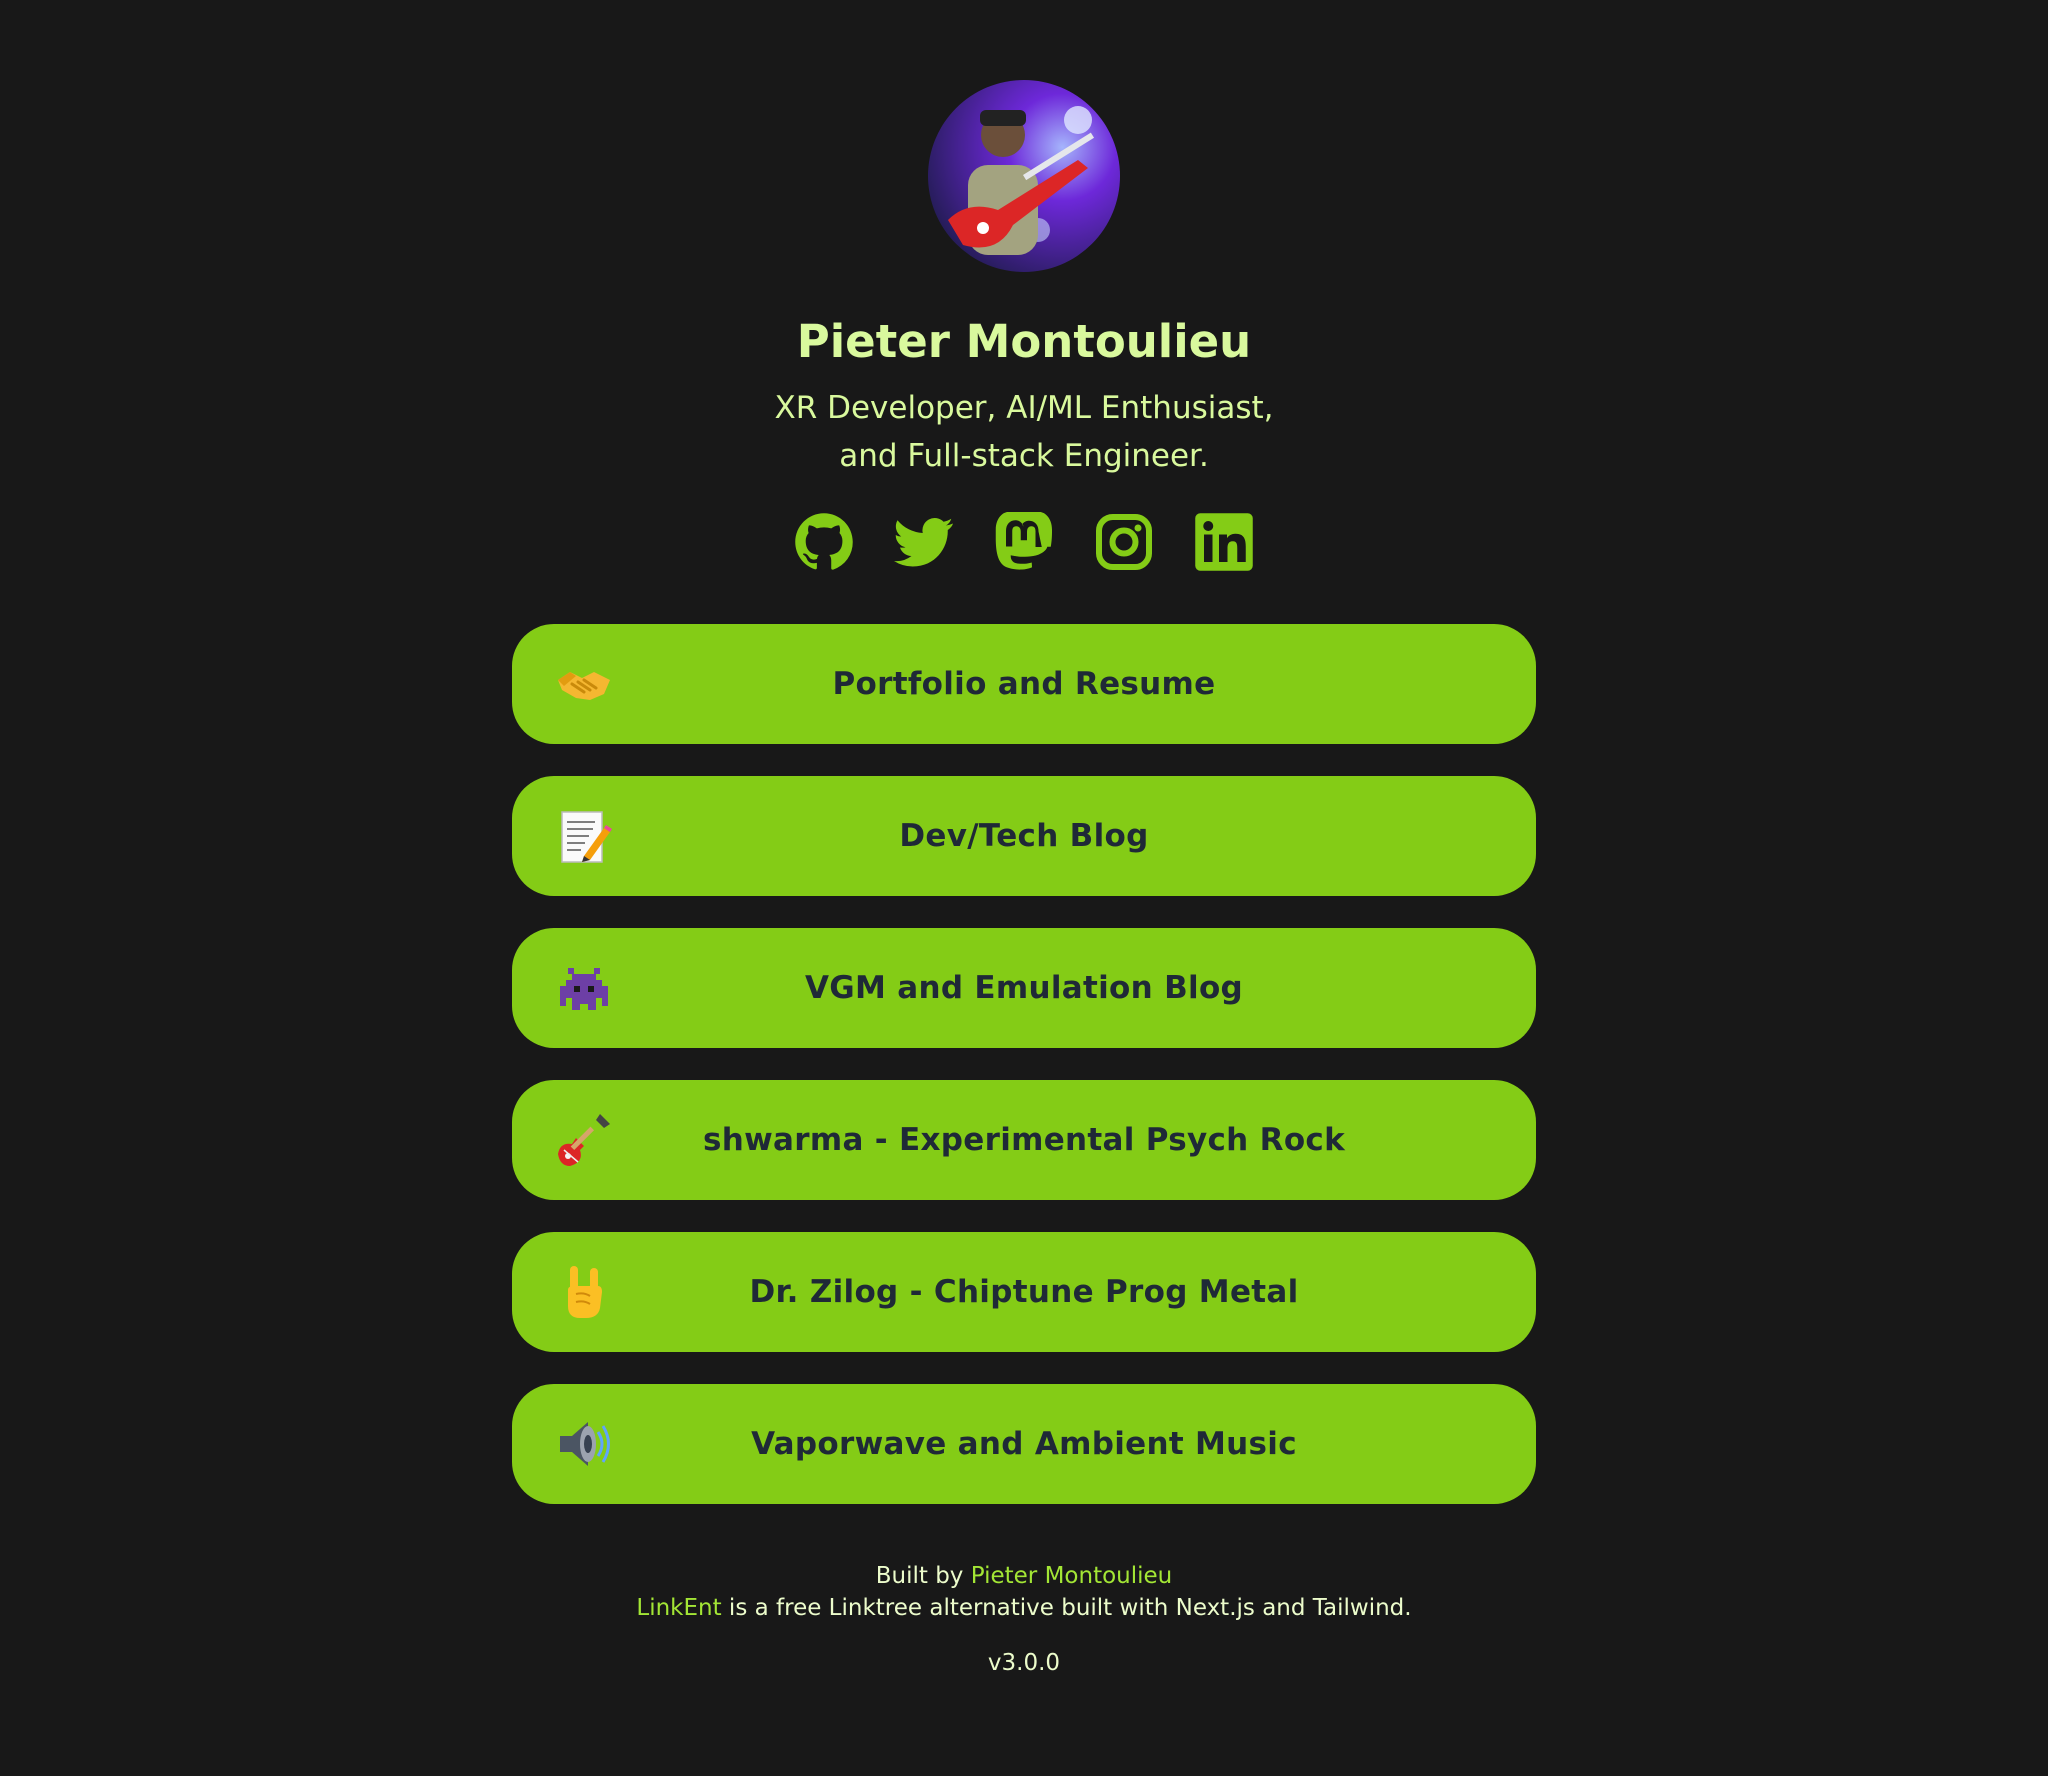 The height and width of the screenshot is (1776, 2048). I want to click on link-label: Portfolio and Resume, so click(1024, 684).